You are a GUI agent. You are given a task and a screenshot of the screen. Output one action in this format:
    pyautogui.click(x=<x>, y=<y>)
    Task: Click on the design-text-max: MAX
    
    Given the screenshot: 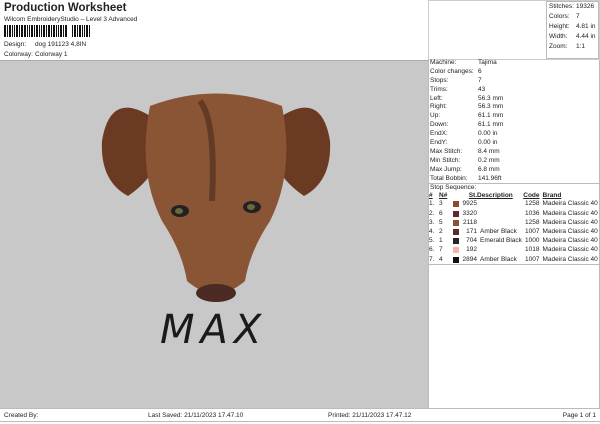 What is the action you would take?
    pyautogui.click(x=214, y=330)
    